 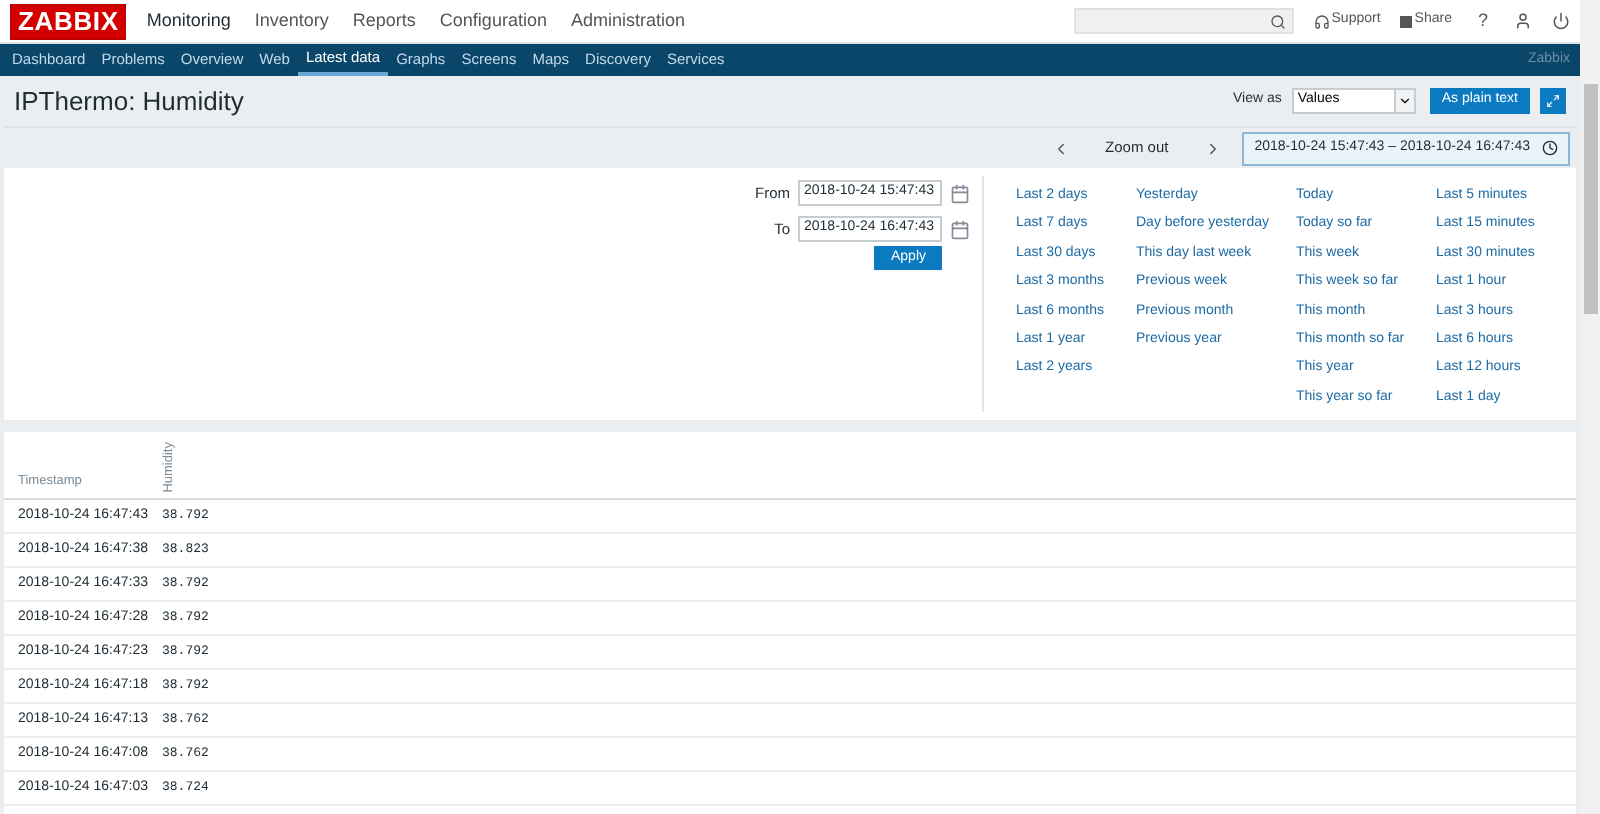 I want to click on user-icon, so click(x=1523, y=21).